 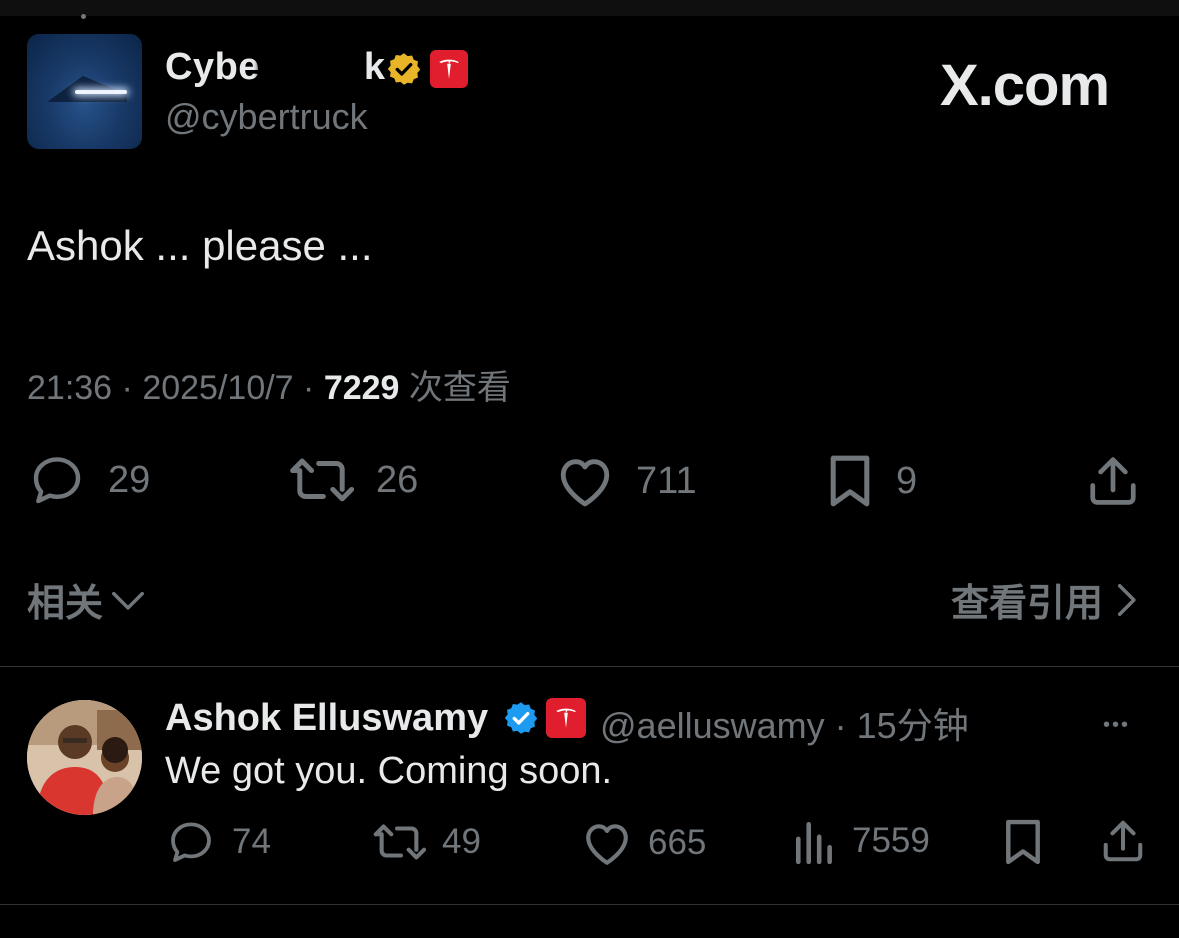 I want to click on share-button, so click(x=1113, y=481).